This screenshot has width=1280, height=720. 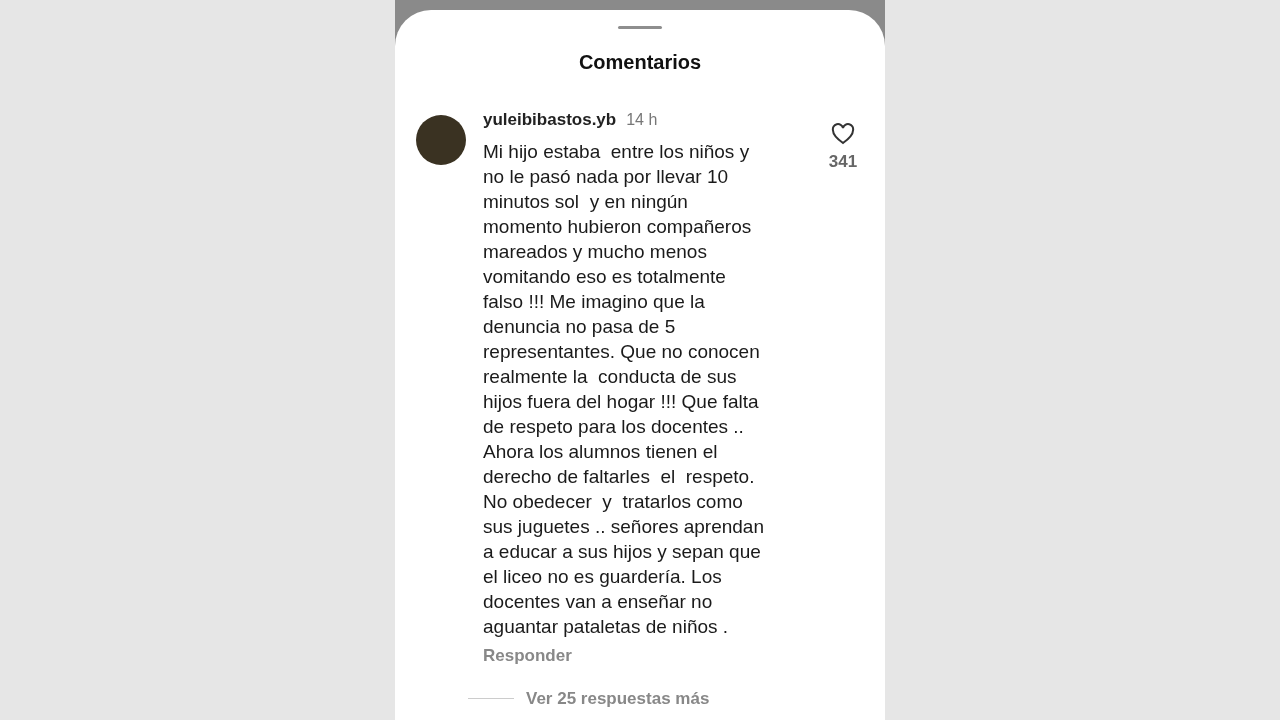 What do you see at coordinates (550, 120) in the screenshot?
I see `username: yuleibibastos.yb` at bounding box center [550, 120].